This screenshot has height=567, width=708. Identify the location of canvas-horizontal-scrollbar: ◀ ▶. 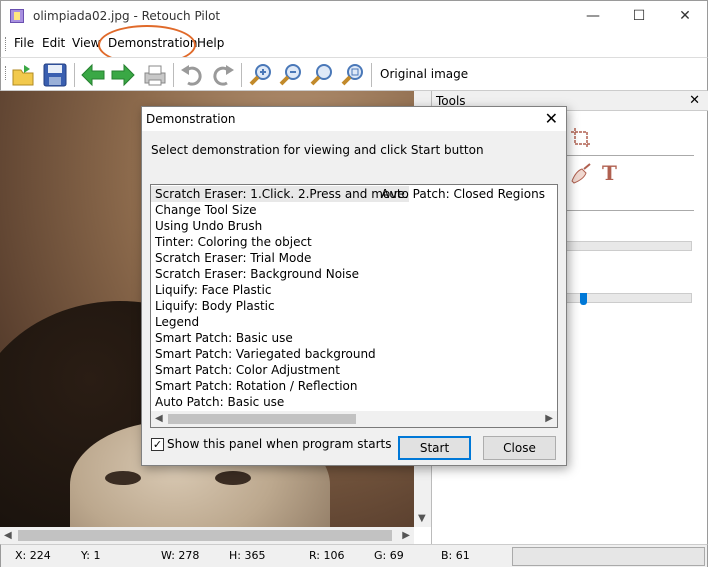
(207, 535).